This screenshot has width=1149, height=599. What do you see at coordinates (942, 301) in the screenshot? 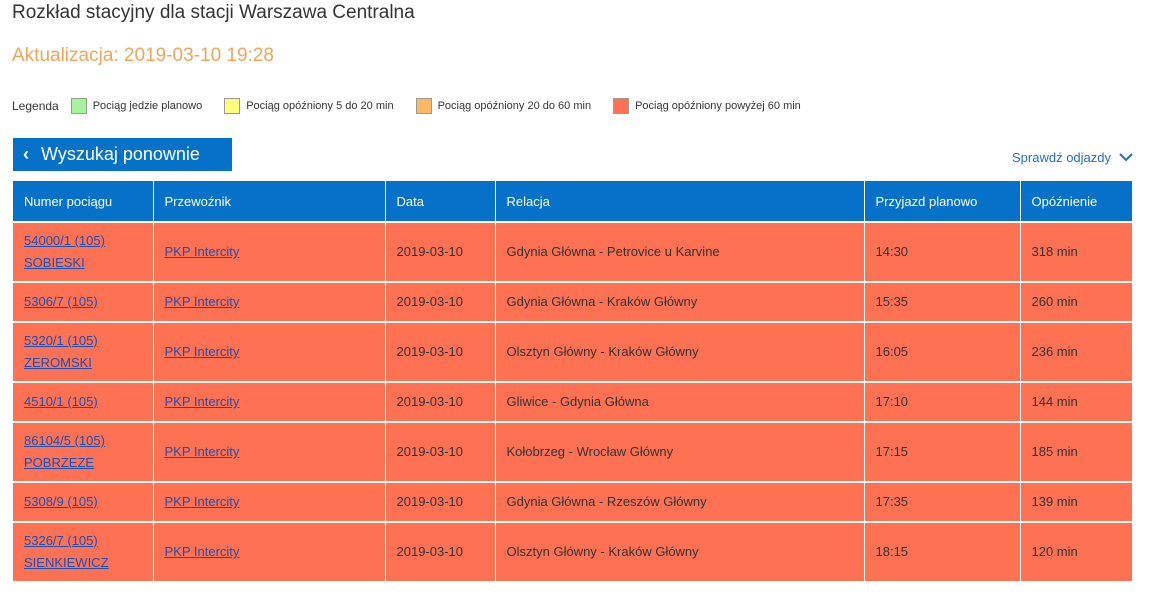
I see `arrival-cell: 15:35` at bounding box center [942, 301].